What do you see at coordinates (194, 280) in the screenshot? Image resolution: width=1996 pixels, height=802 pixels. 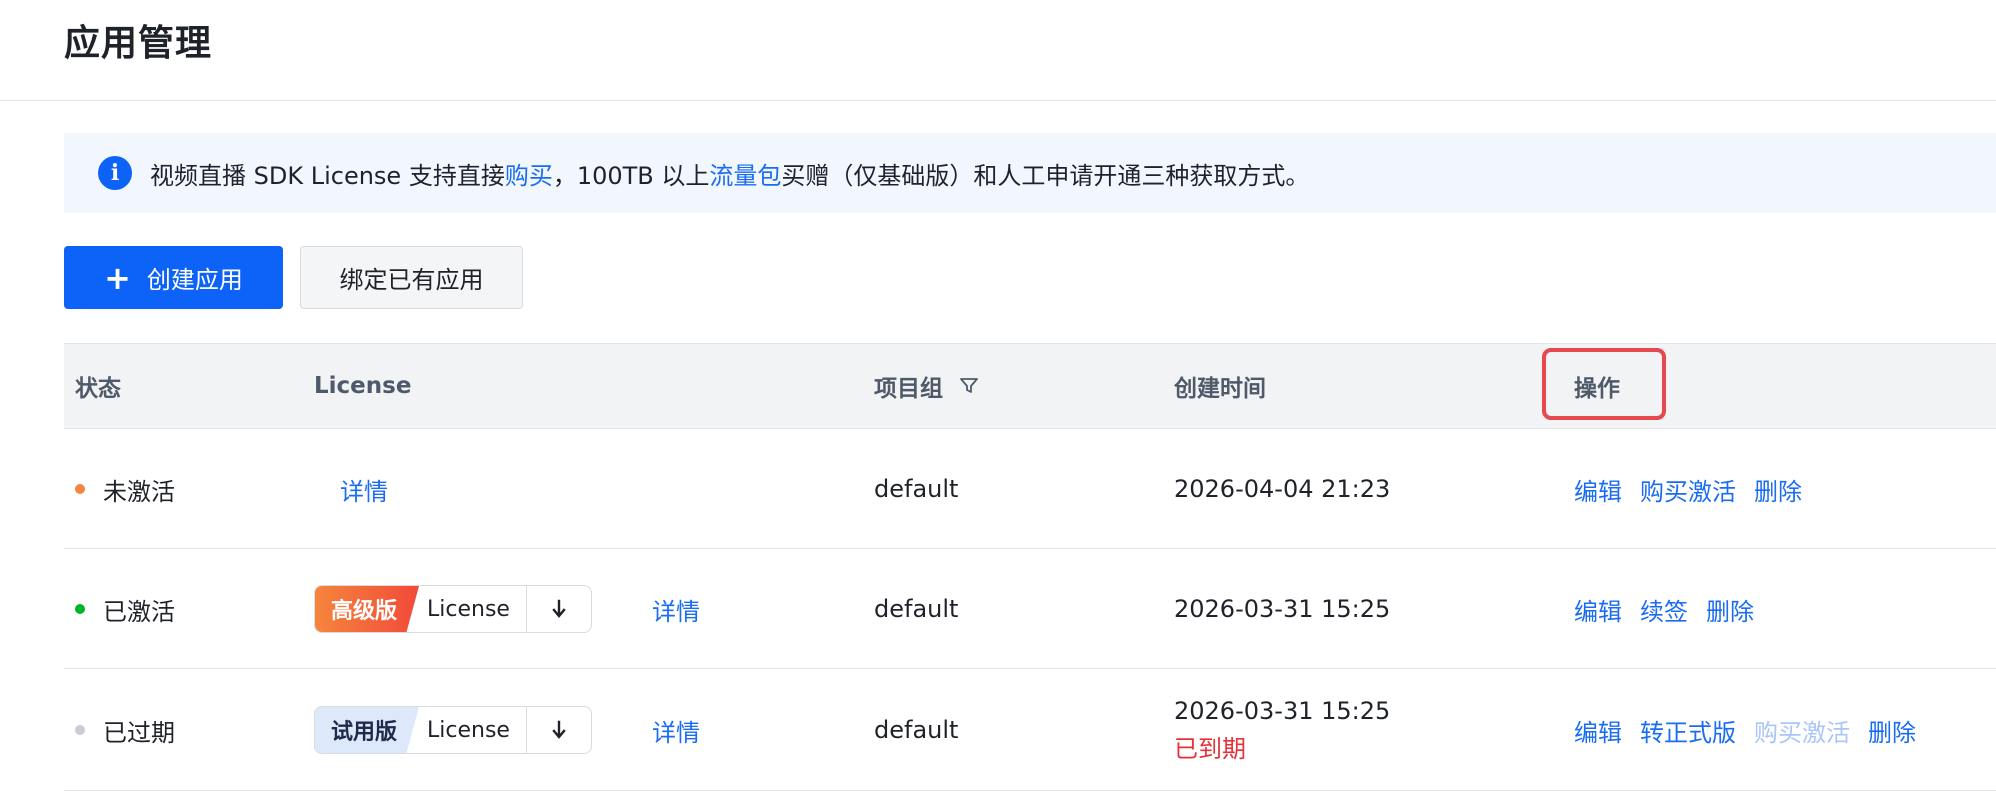 I see `create-app-label: 创建应用` at bounding box center [194, 280].